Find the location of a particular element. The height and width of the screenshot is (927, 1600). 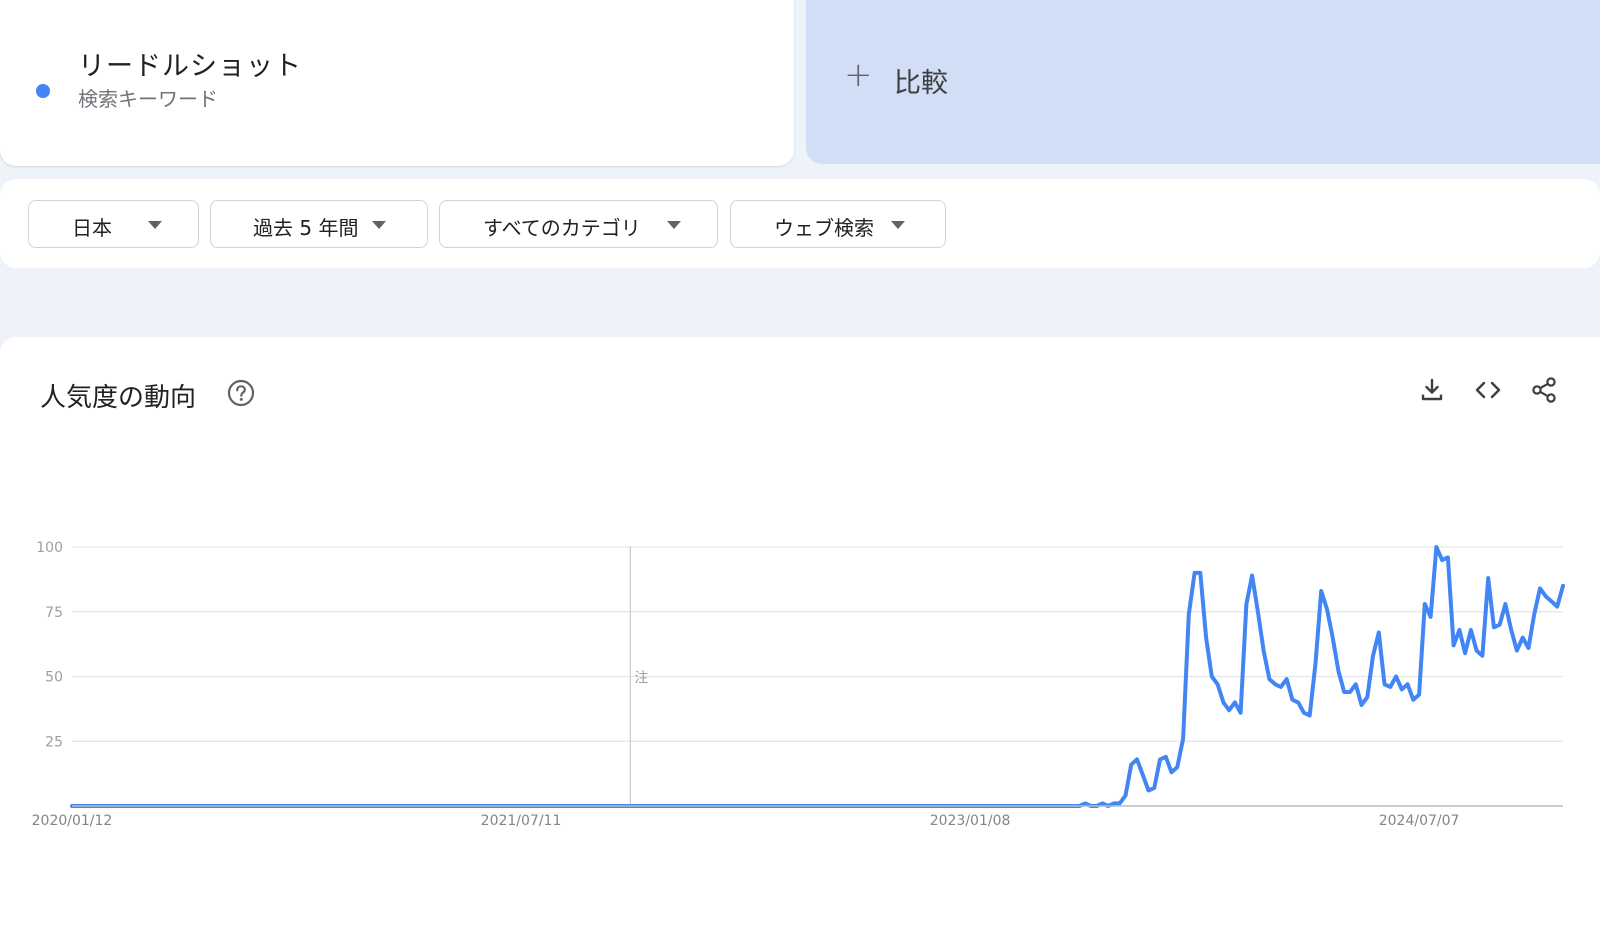

filter-bar: 日本 過去 5 年間 すべてのカテゴリ ウェブ検索 is located at coordinates (800, 223).